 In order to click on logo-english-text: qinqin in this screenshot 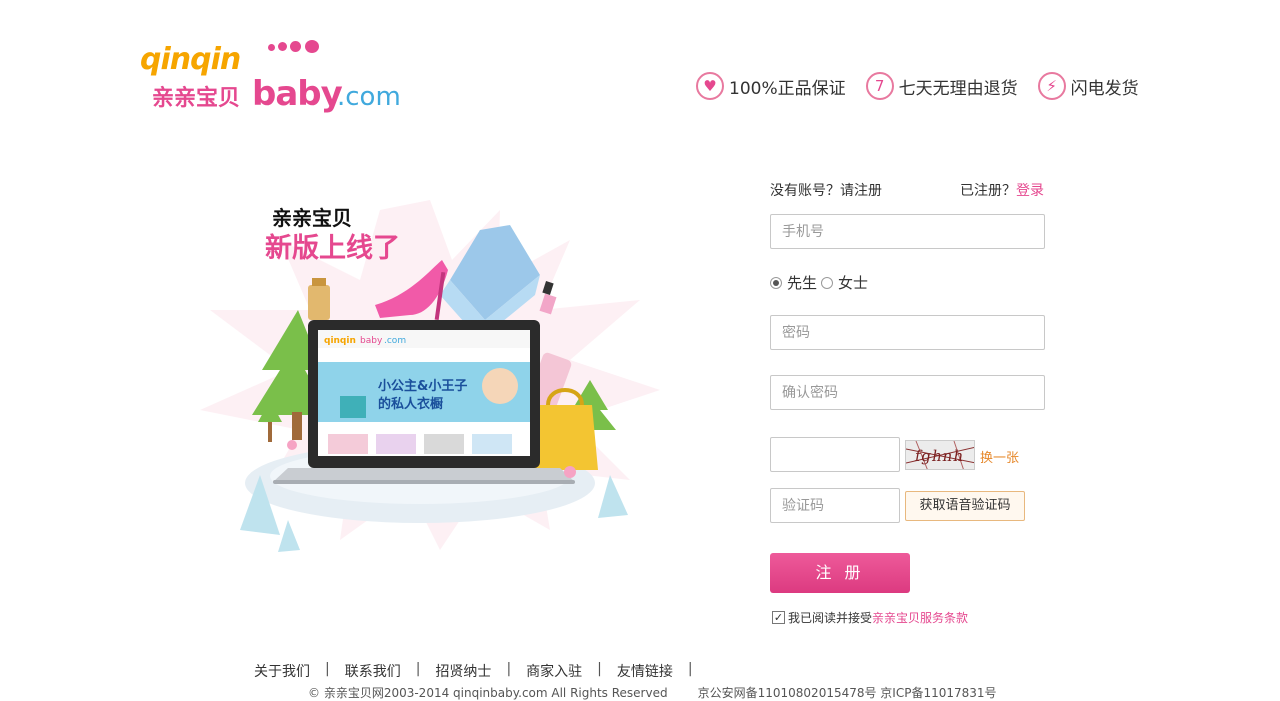, I will do `click(190, 59)`.